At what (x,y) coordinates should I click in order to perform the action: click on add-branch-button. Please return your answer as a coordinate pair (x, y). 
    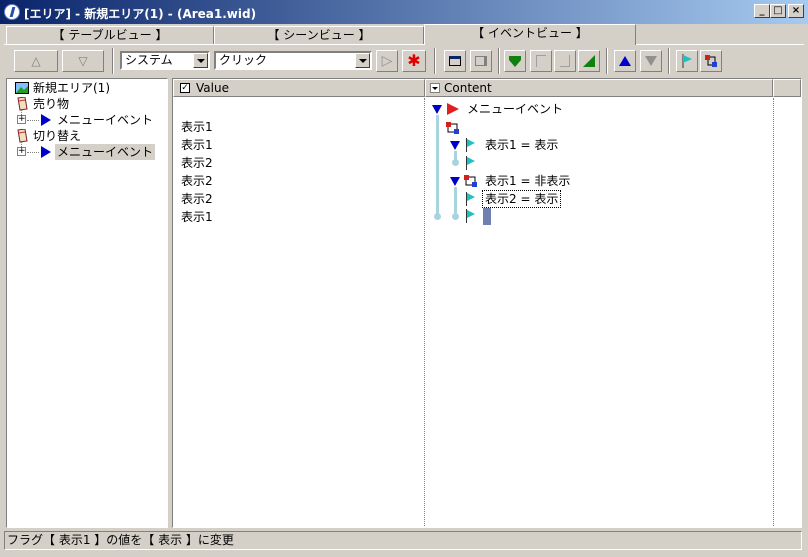
    Looking at the image, I should click on (711, 61).